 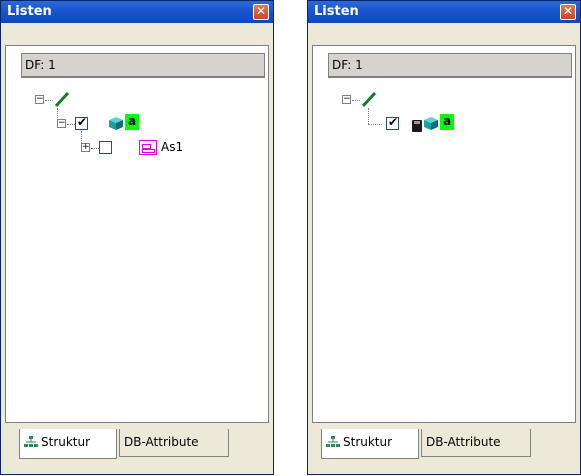 What do you see at coordinates (105, 147) in the screenshot?
I see `grandchild-checkbox` at bounding box center [105, 147].